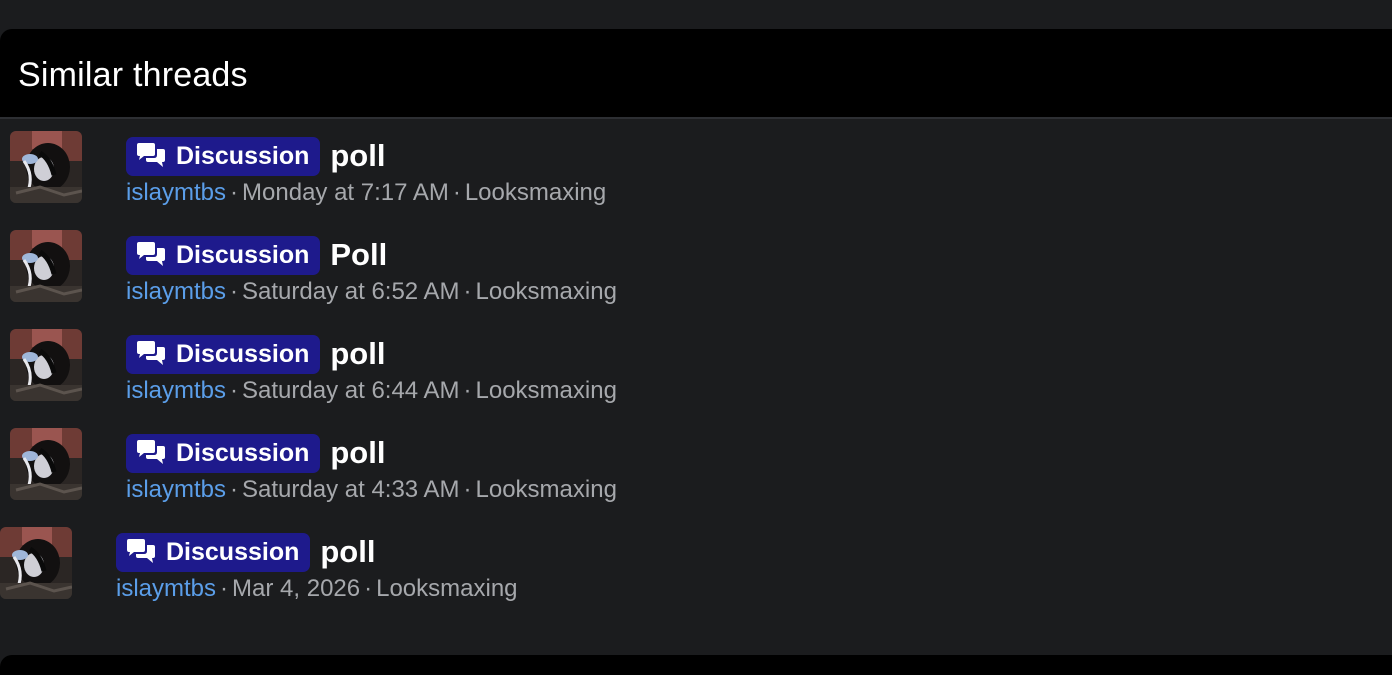 Image resolution: width=1392 pixels, height=675 pixels. I want to click on thread-meta: islaymtbs · Mar 4, 2026 · Looksmaxing, so click(317, 589).